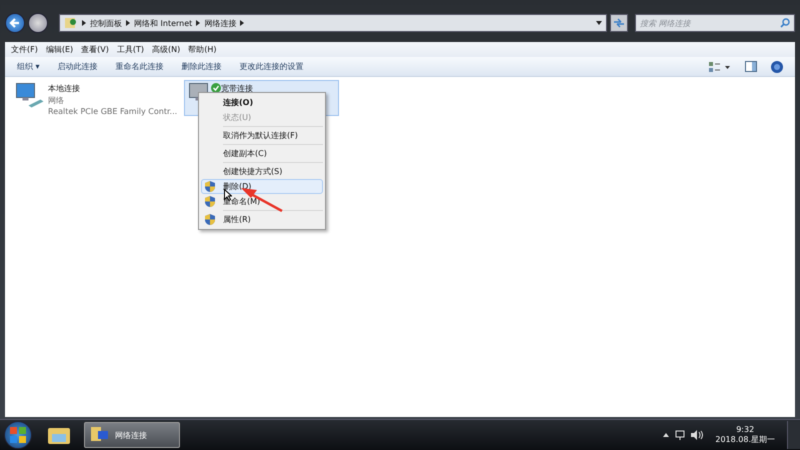 The height and width of the screenshot is (450, 800). What do you see at coordinates (100, 435) in the screenshot?
I see `network-folder-icon` at bounding box center [100, 435].